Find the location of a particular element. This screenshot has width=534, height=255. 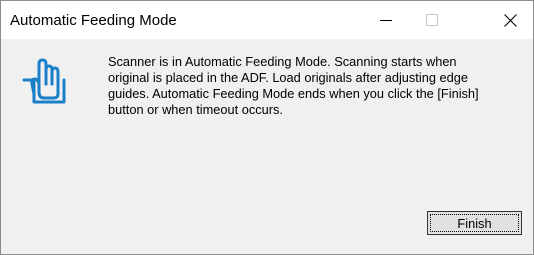

maximize-icon is located at coordinates (432, 20).